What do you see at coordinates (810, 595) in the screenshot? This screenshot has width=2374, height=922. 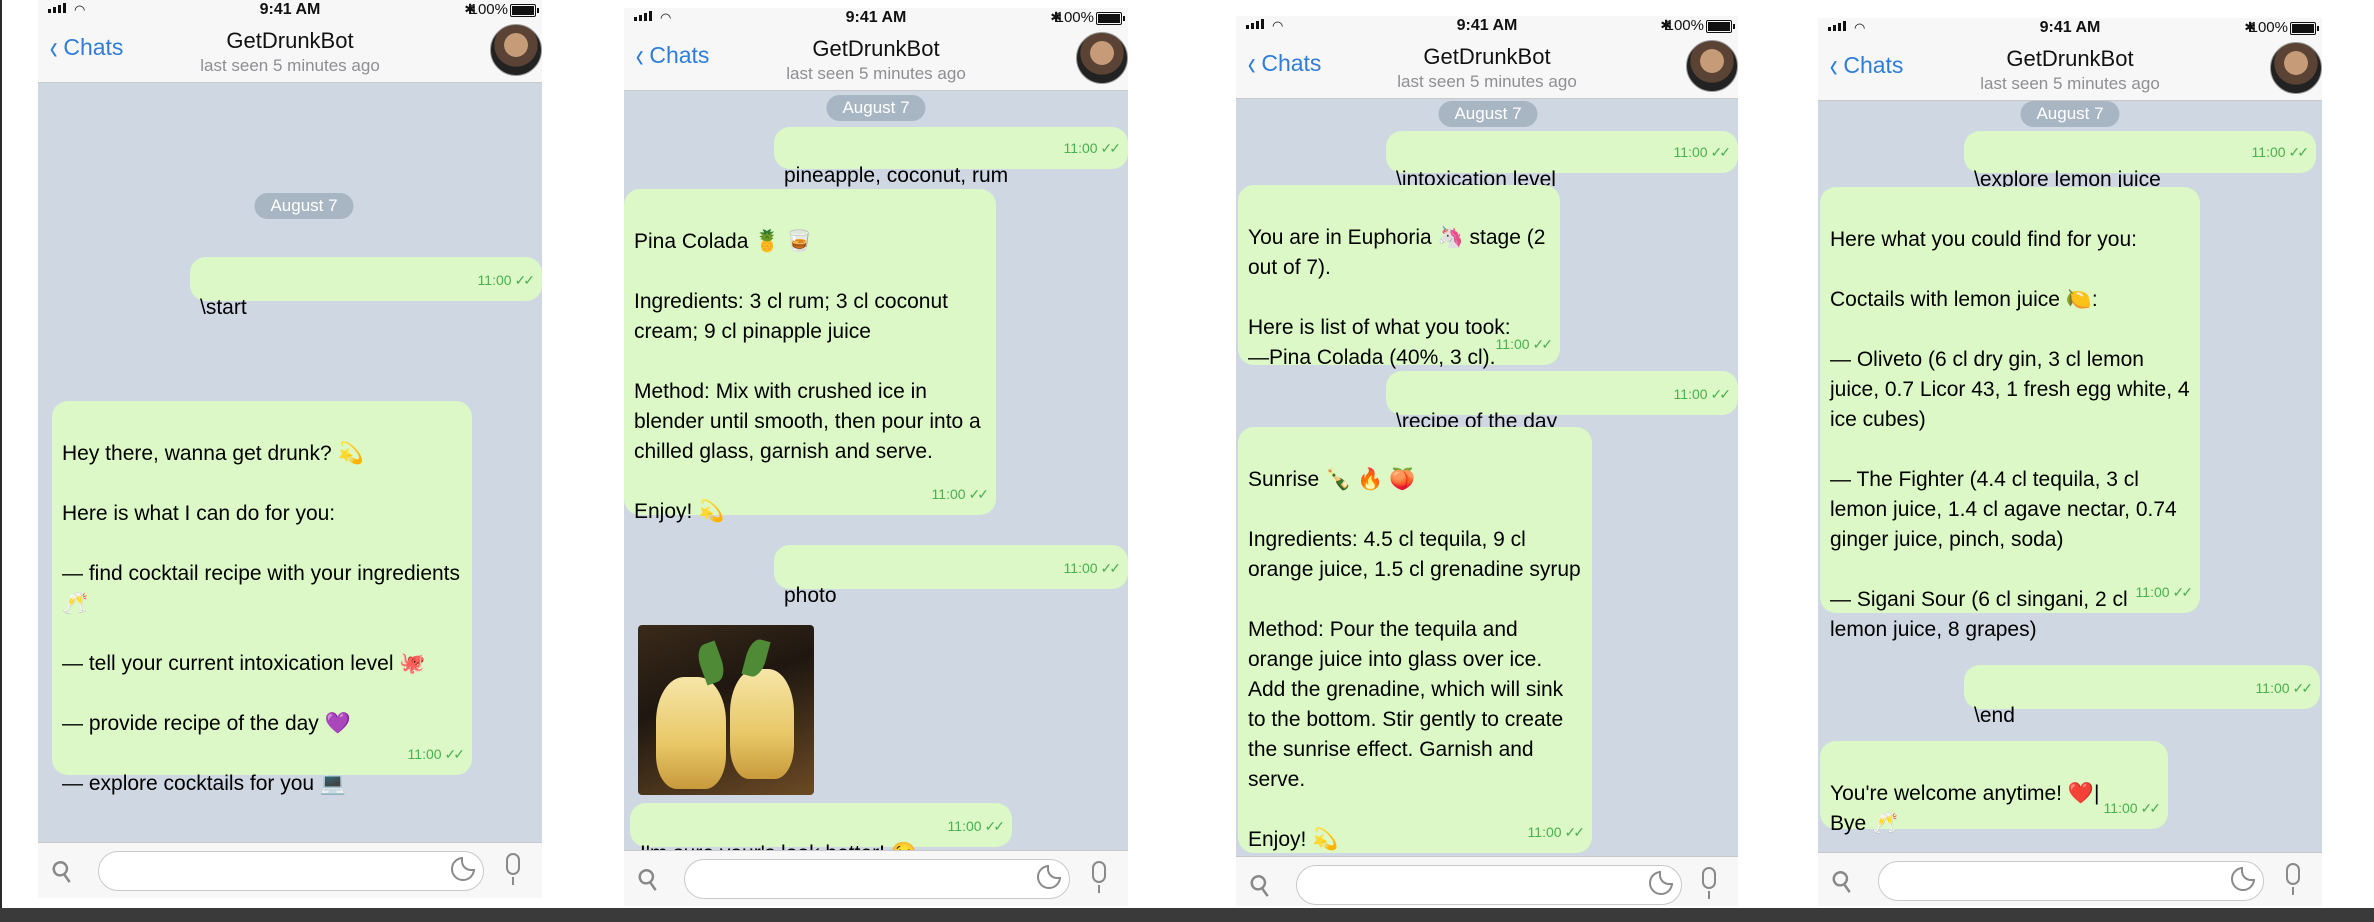 I see `message-text: photo` at bounding box center [810, 595].